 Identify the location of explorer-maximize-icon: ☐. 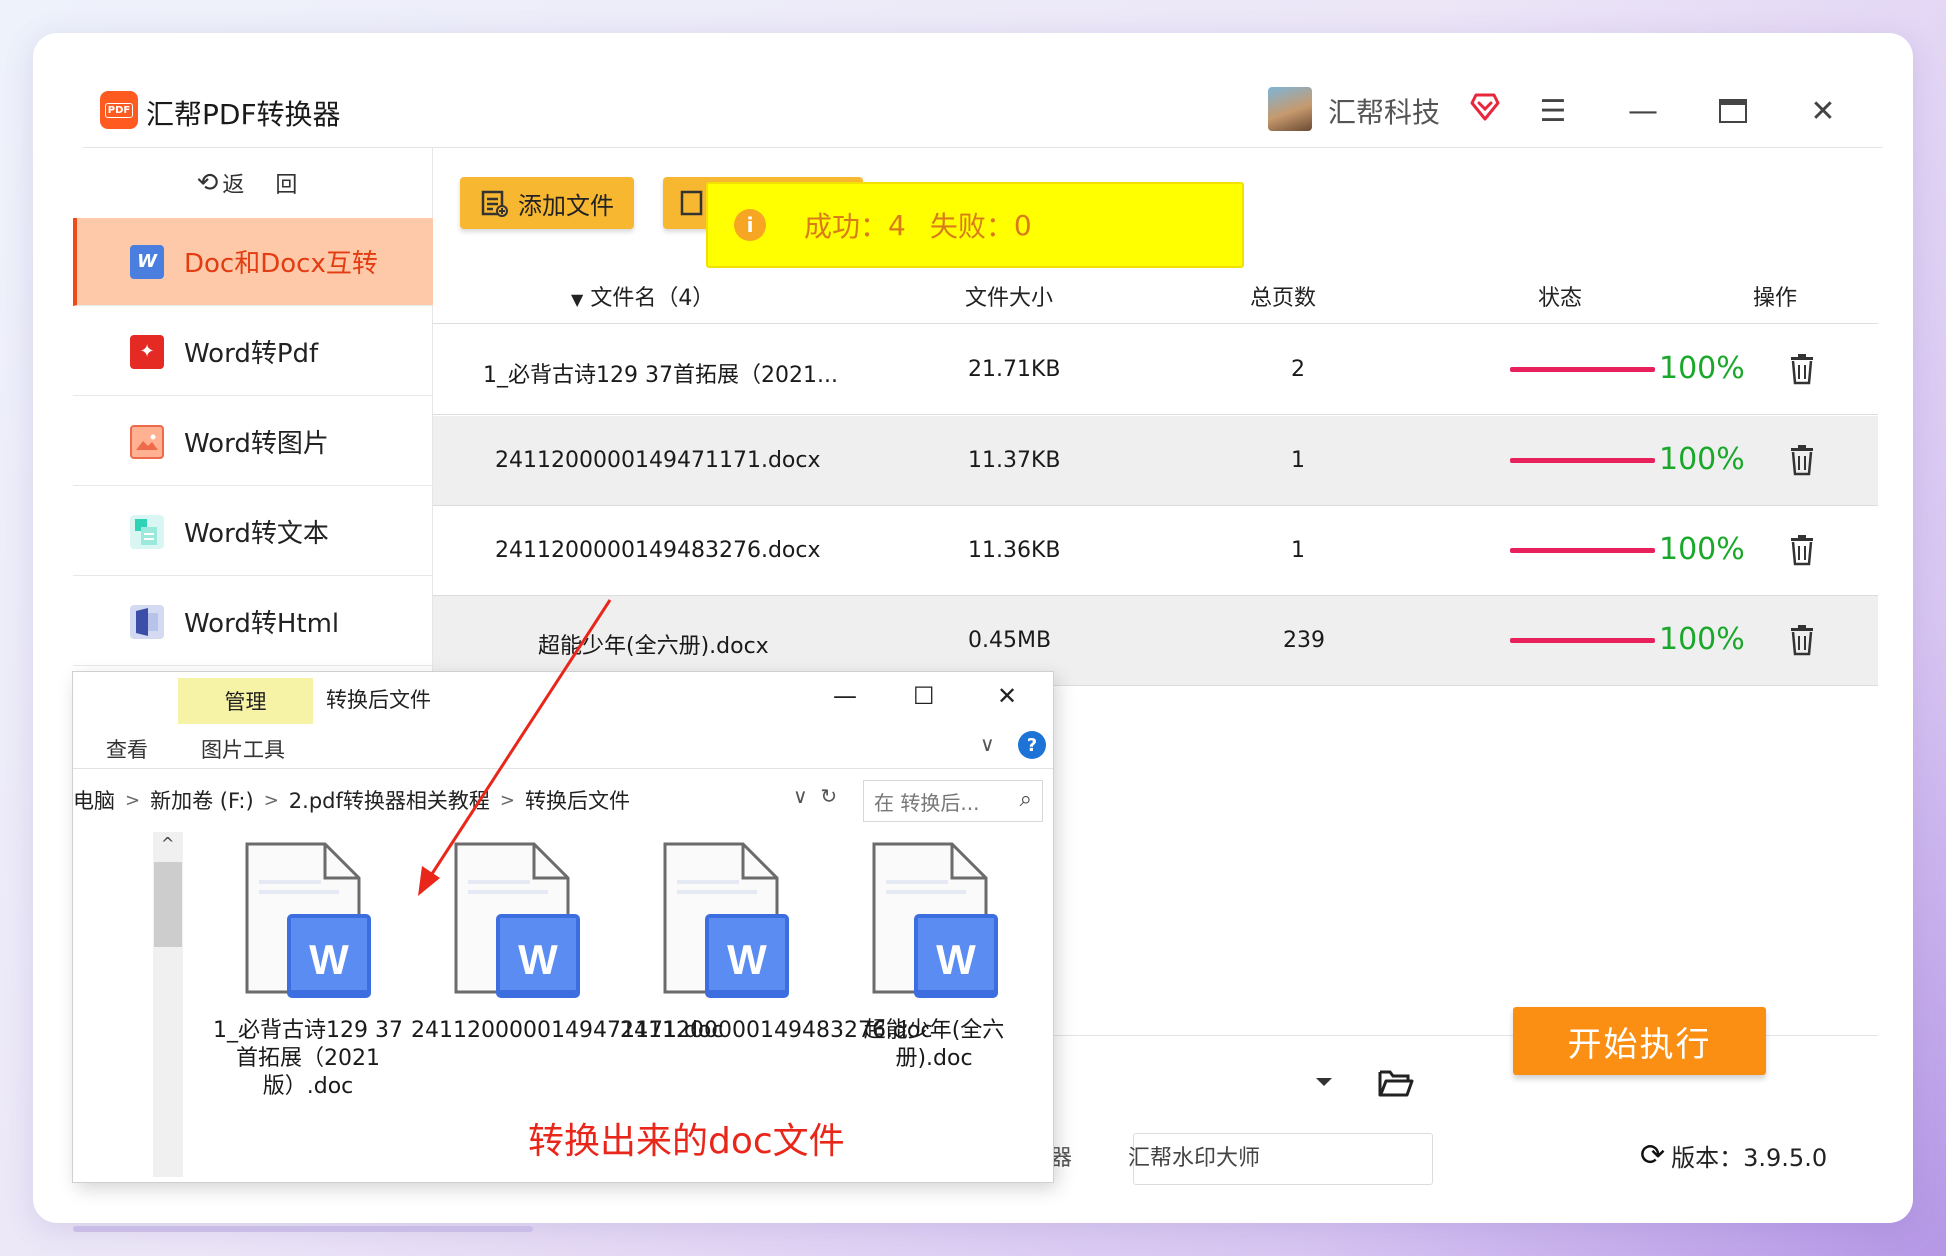
(924, 696).